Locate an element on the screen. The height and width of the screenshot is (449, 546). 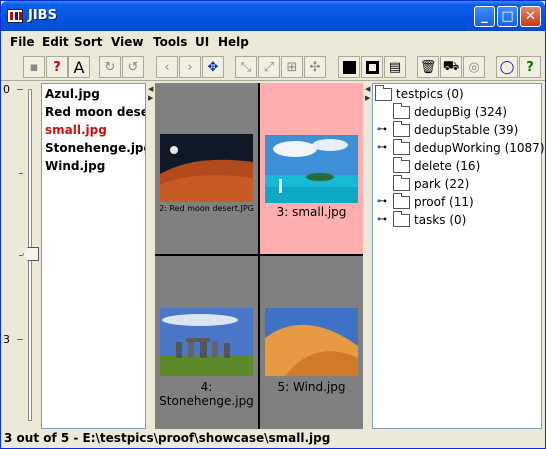
thumbnail-caption: 4: Stonehenge.jpg is located at coordinates (206, 394).